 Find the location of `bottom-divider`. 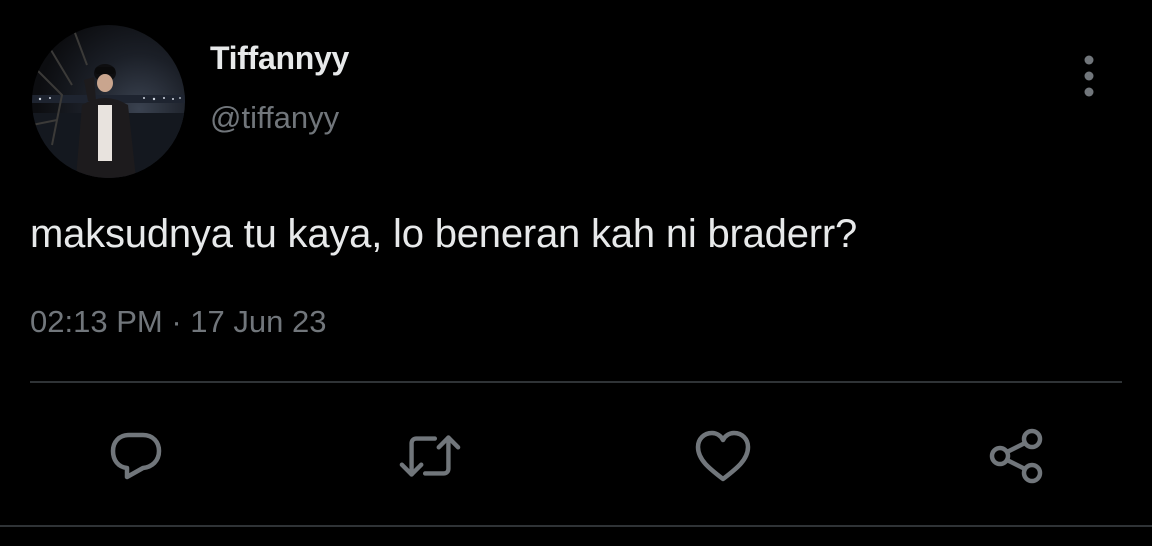

bottom-divider is located at coordinates (576, 526).